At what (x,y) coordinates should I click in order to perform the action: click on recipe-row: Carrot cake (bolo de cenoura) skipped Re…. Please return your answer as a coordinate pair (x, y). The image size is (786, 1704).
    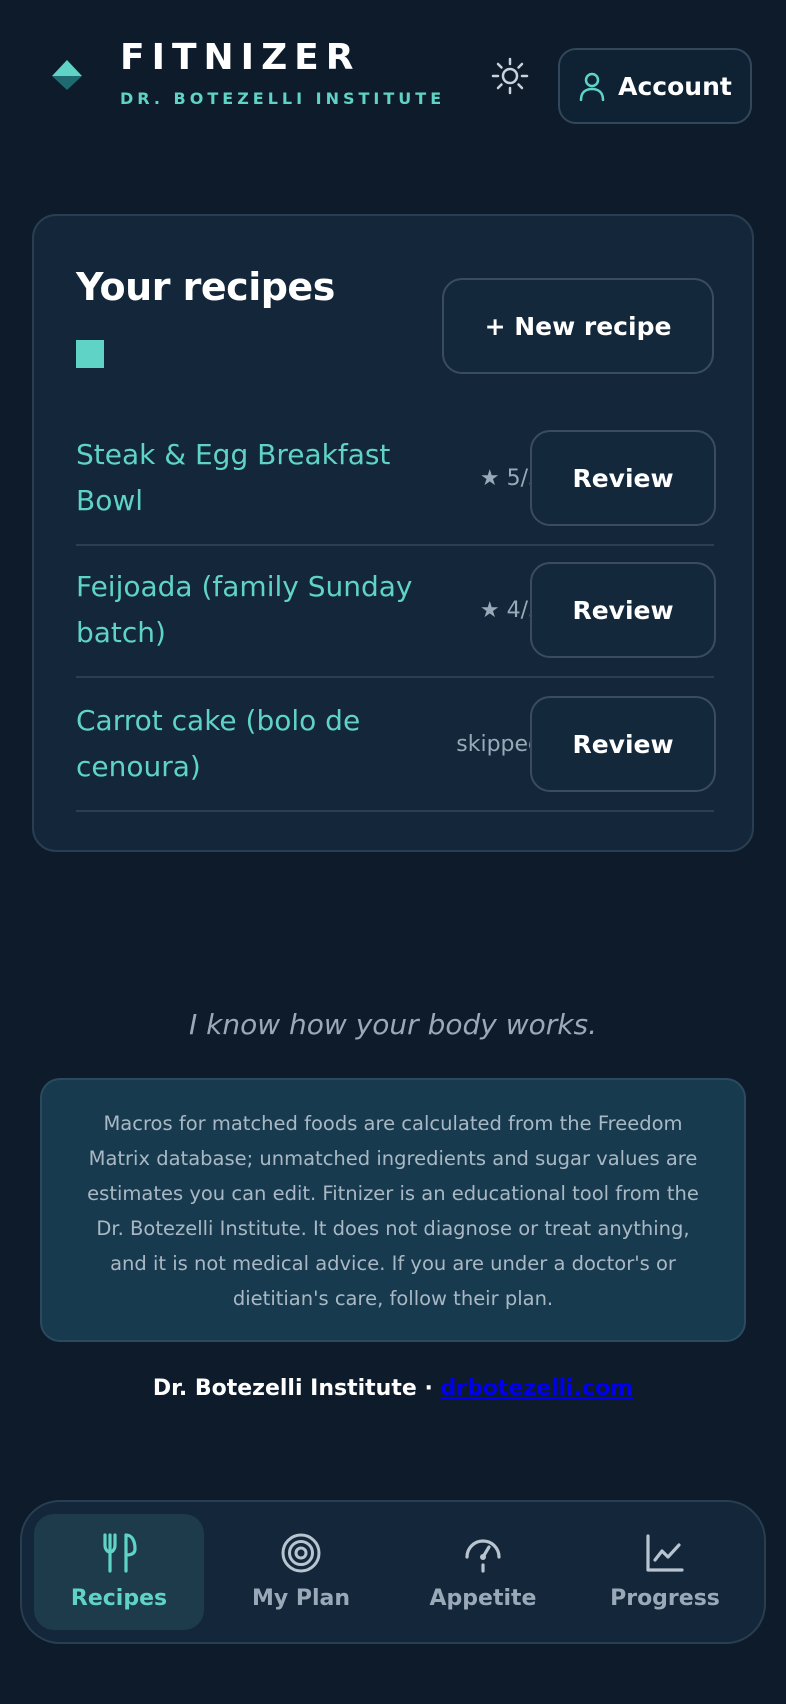
    Looking at the image, I should click on (396, 745).